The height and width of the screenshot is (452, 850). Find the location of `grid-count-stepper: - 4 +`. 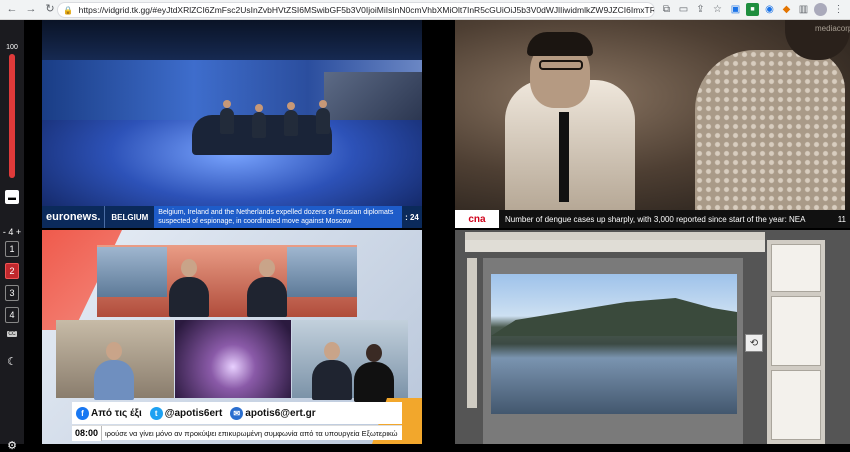

grid-count-stepper: - 4 + is located at coordinates (12, 232).